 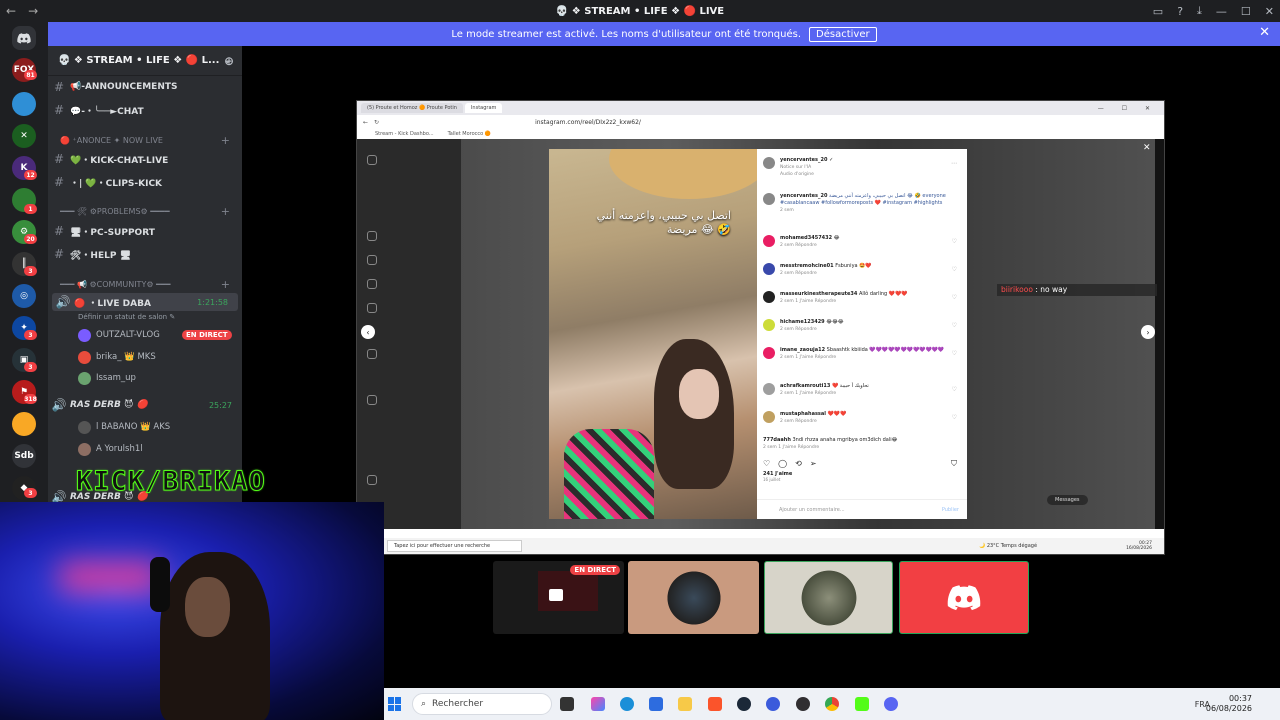 What do you see at coordinates (119, 335) in the screenshot?
I see `voice-user: OUTZALT-VLOG` at bounding box center [119, 335].